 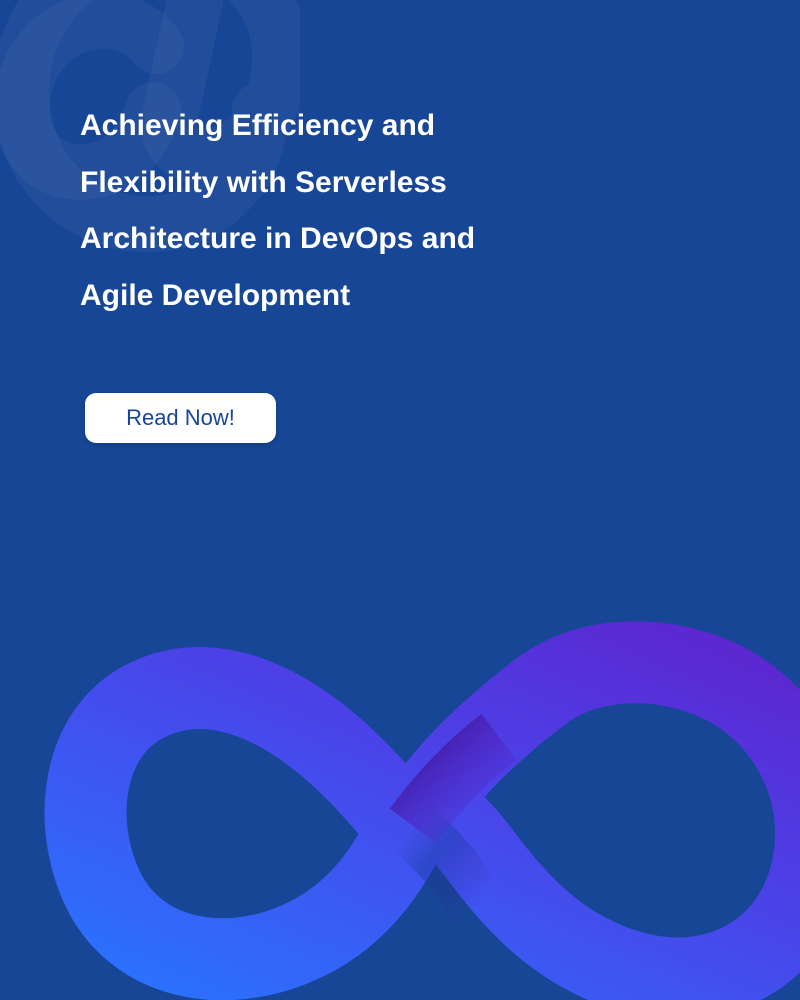 I want to click on infinity-lower-crossing-shadow, so click(x=444, y=866).